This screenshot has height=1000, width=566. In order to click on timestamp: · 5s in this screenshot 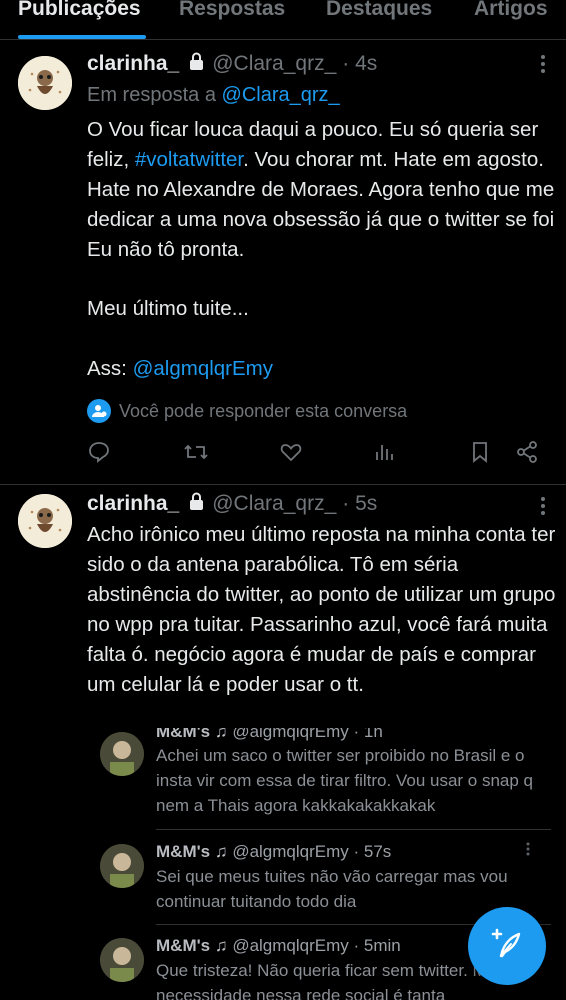, I will do `click(360, 503)`.